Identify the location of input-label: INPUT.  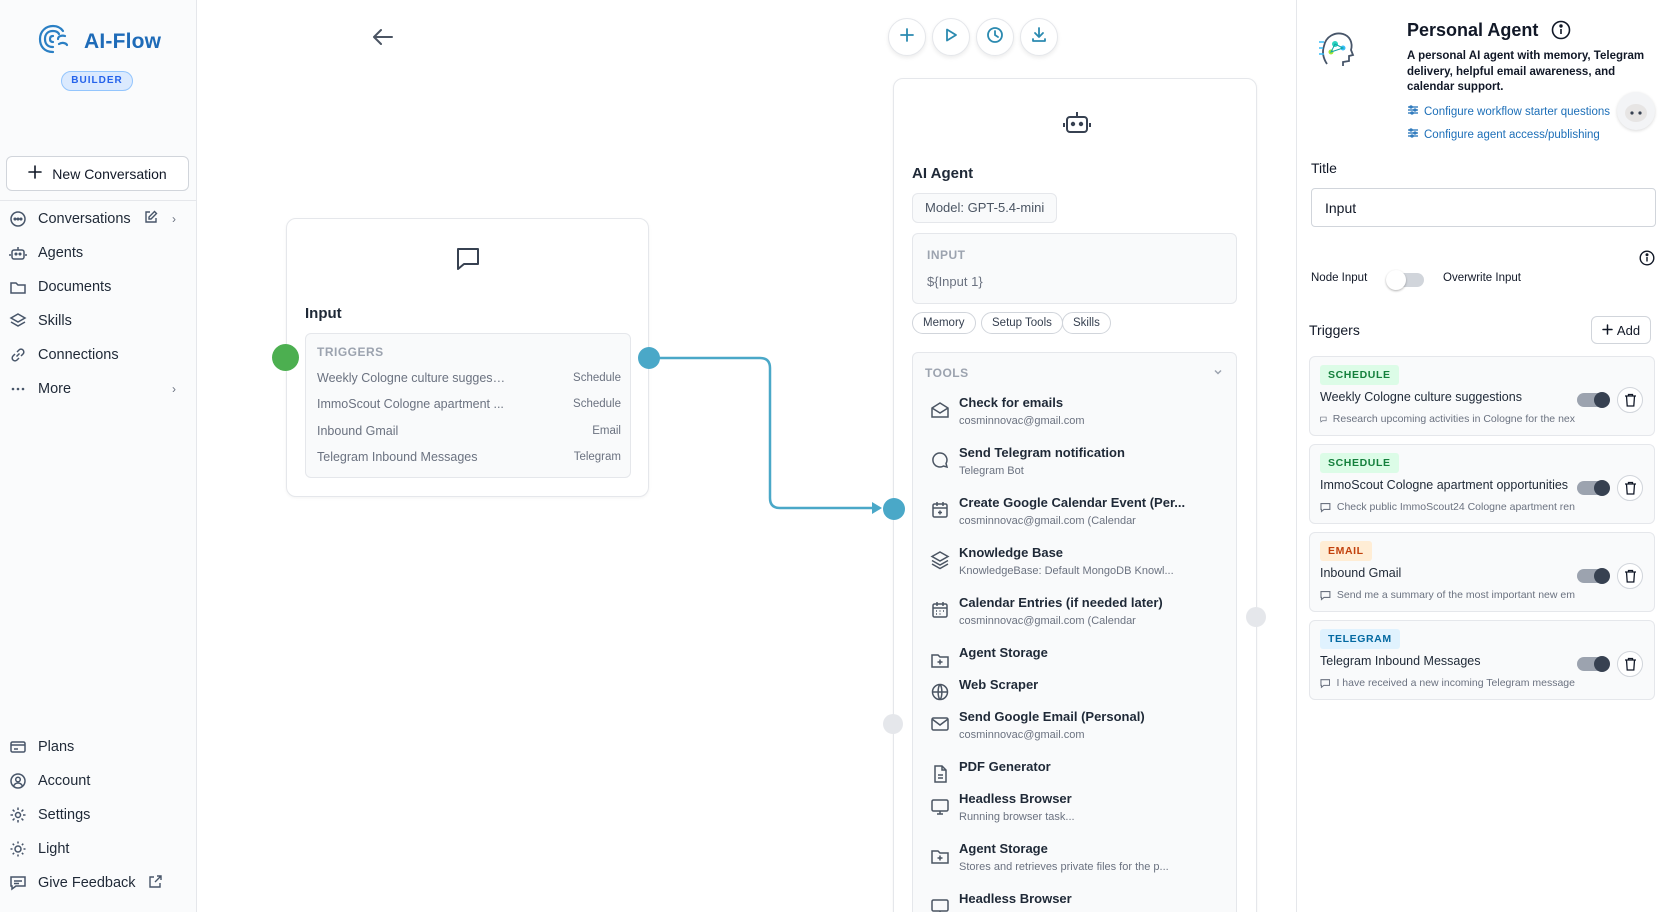
(946, 255).